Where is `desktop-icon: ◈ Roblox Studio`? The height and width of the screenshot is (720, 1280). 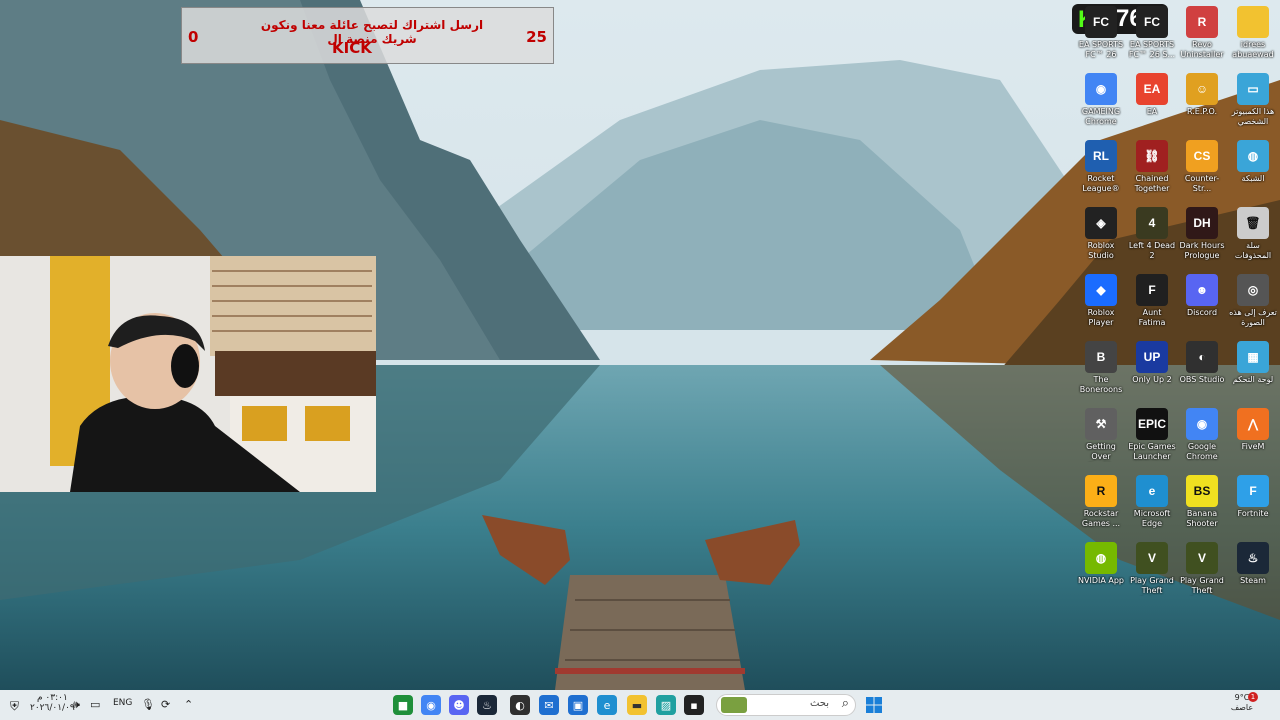
desktop-icon: ◈ Roblox Studio is located at coordinates (1101, 234).